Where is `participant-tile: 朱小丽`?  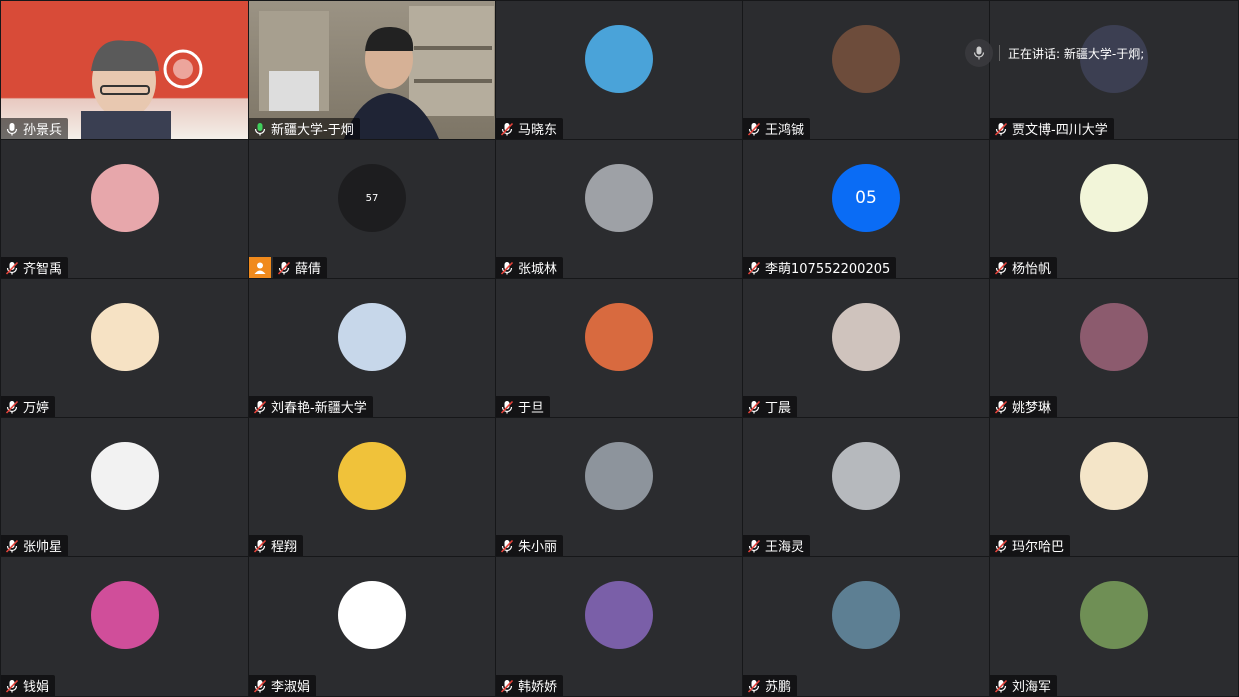
participant-tile: 朱小丽 is located at coordinates (619, 487).